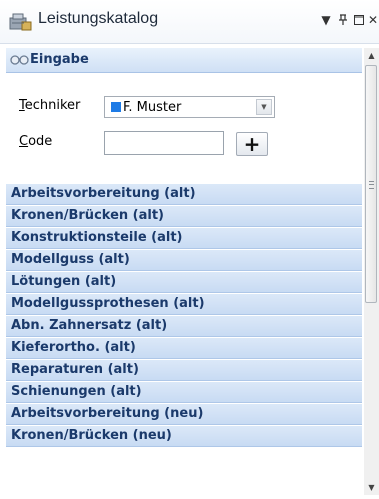 The image size is (379, 499). I want to click on category-item: Konstruktionsteile (alt), so click(184, 238).